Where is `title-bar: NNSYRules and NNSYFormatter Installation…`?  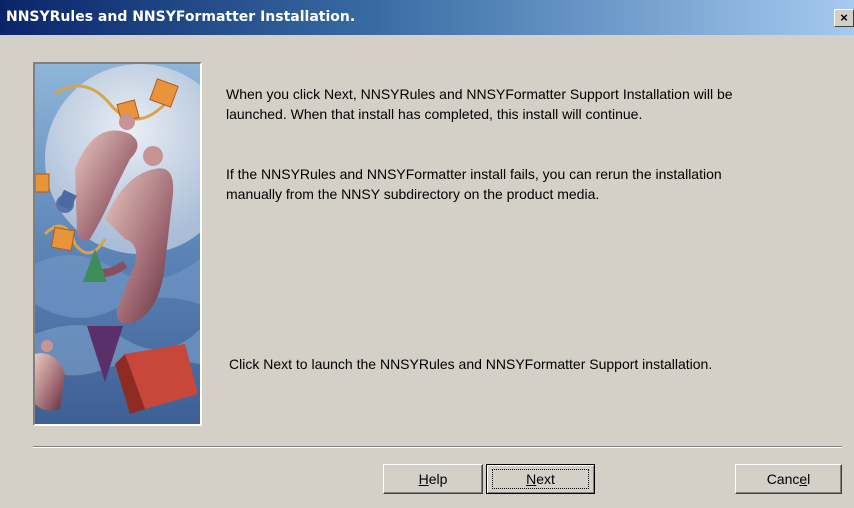 title-bar: NNSYRules and NNSYFormatter Installation… is located at coordinates (427, 17).